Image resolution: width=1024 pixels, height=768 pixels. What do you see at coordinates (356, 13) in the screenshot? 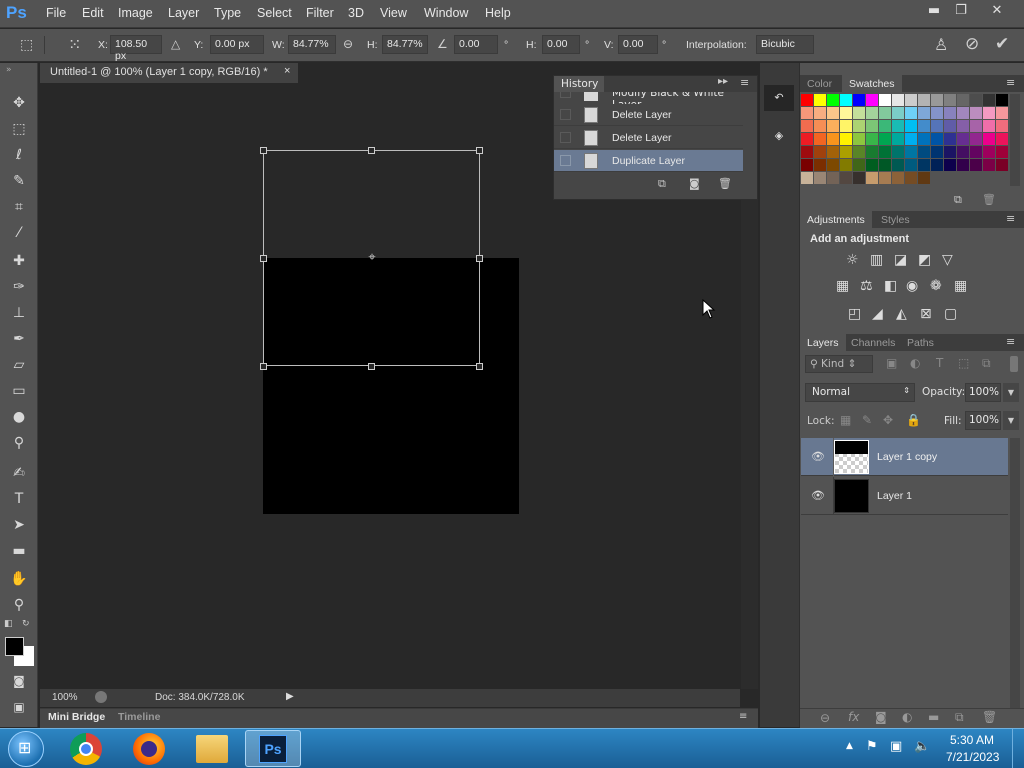
I see `menu-3d: 3D` at bounding box center [356, 13].